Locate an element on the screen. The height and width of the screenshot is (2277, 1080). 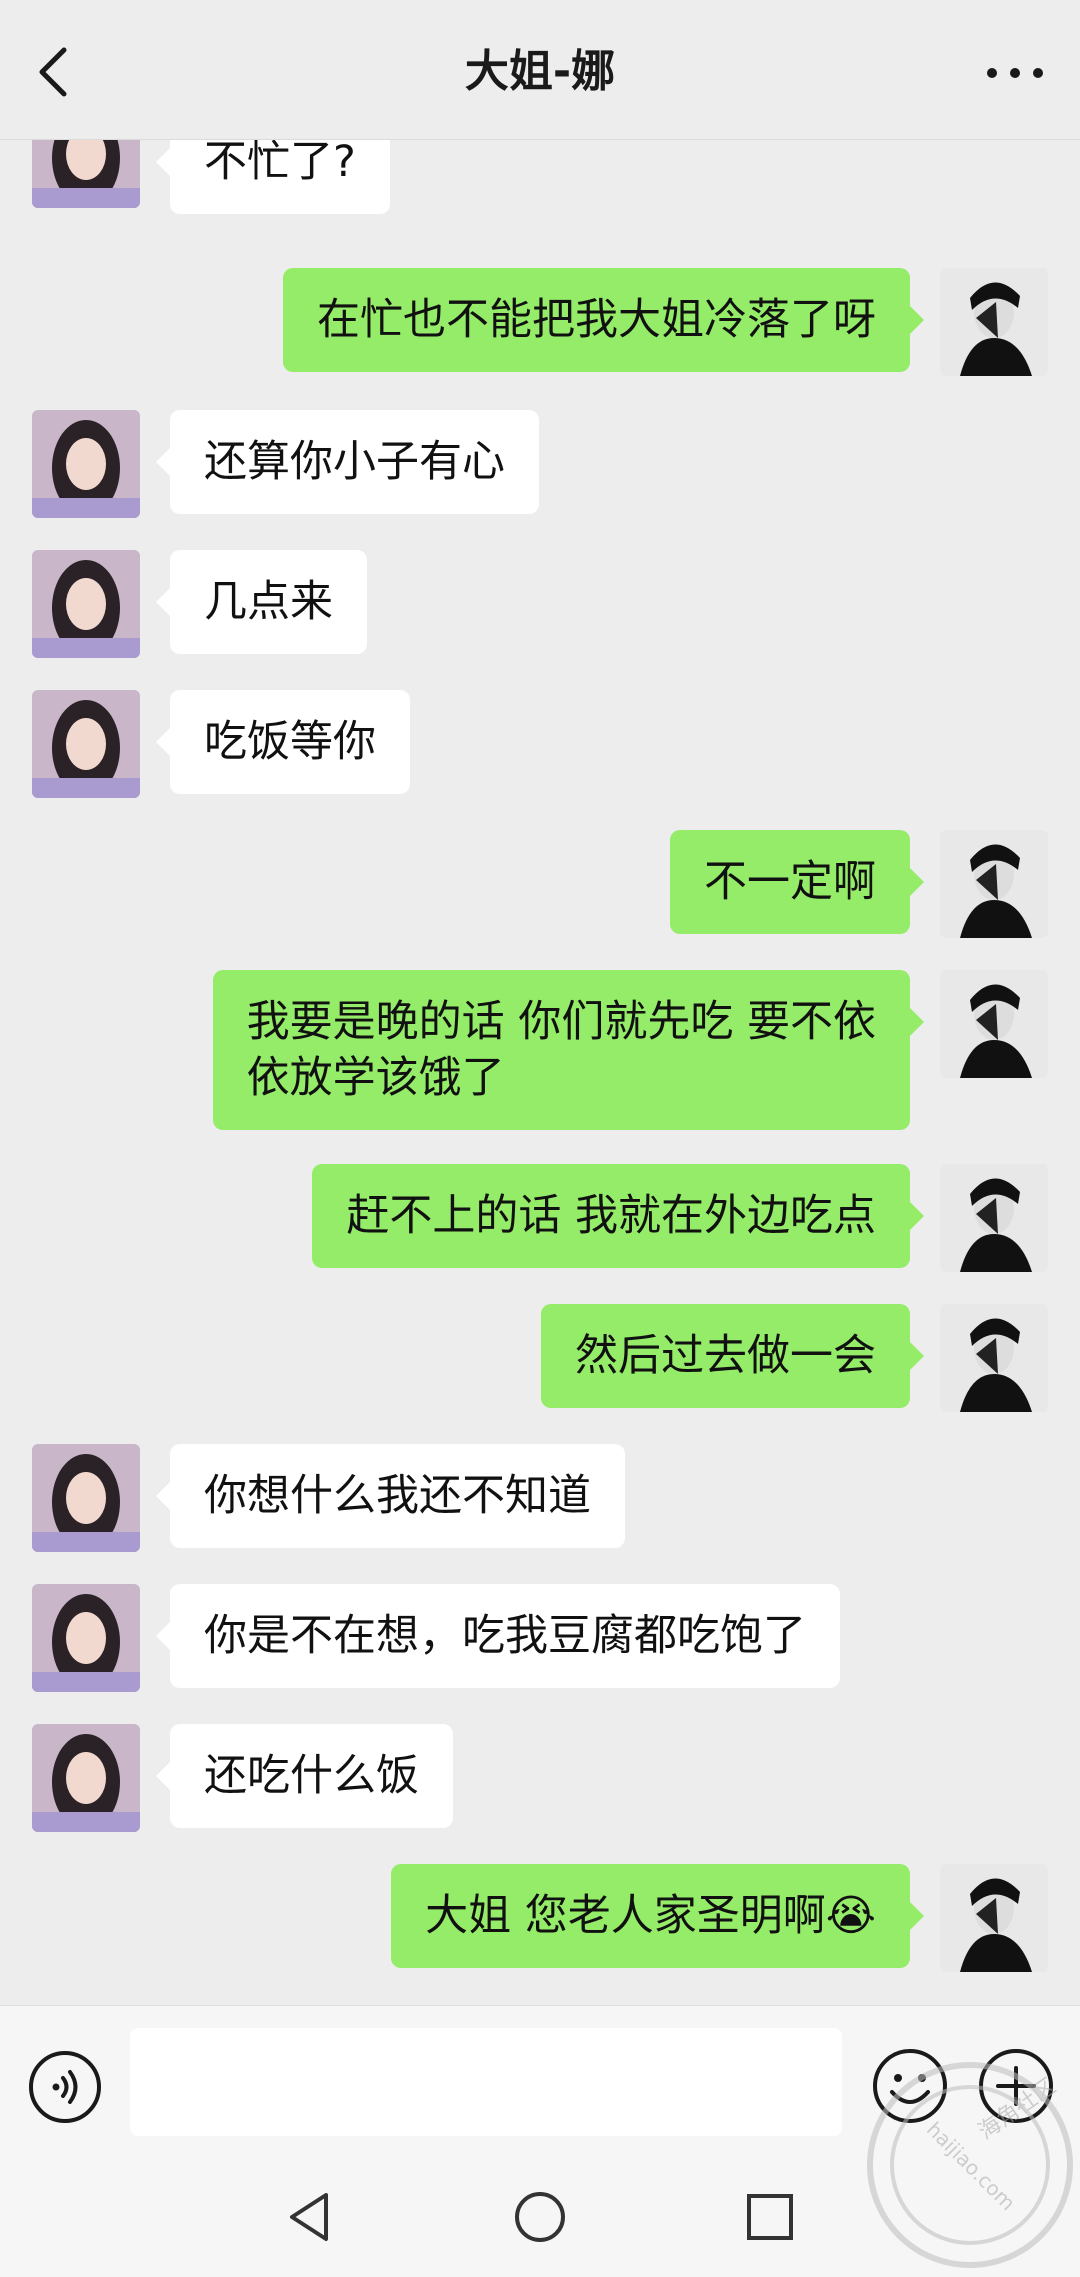
message-bubble: 几点来 is located at coordinates (261, 602).